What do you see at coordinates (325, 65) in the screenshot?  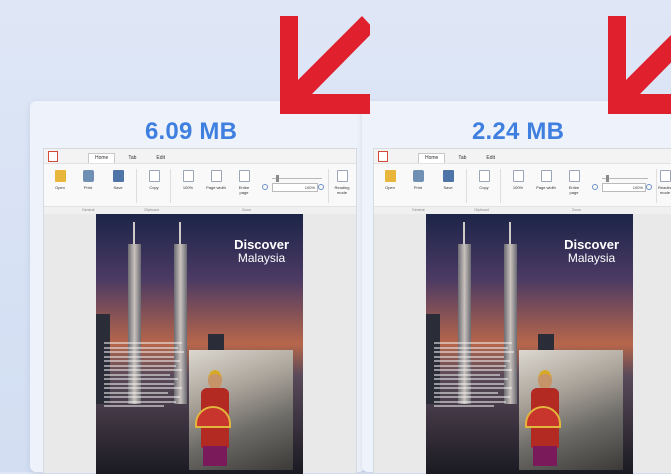 I see `arrow-down-left-icon` at bounding box center [325, 65].